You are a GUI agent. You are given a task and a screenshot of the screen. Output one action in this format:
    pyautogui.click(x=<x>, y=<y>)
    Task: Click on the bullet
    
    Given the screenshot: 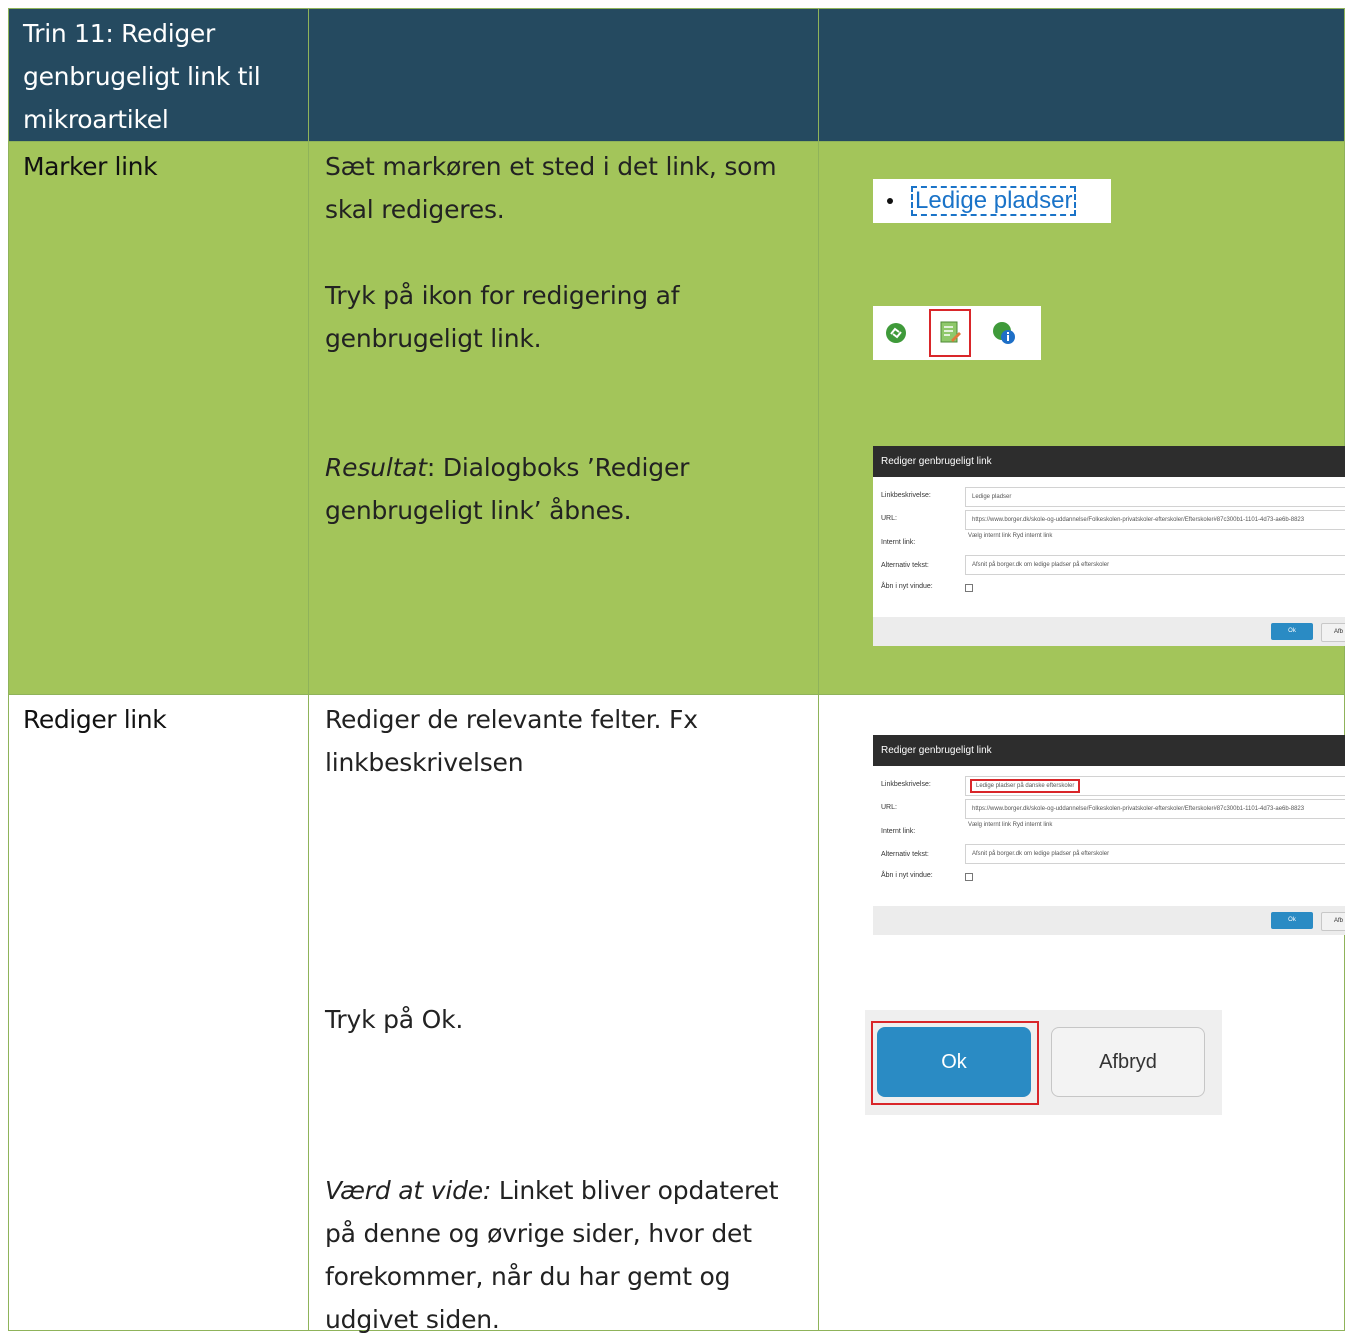 What is the action you would take?
    pyautogui.click(x=890, y=201)
    